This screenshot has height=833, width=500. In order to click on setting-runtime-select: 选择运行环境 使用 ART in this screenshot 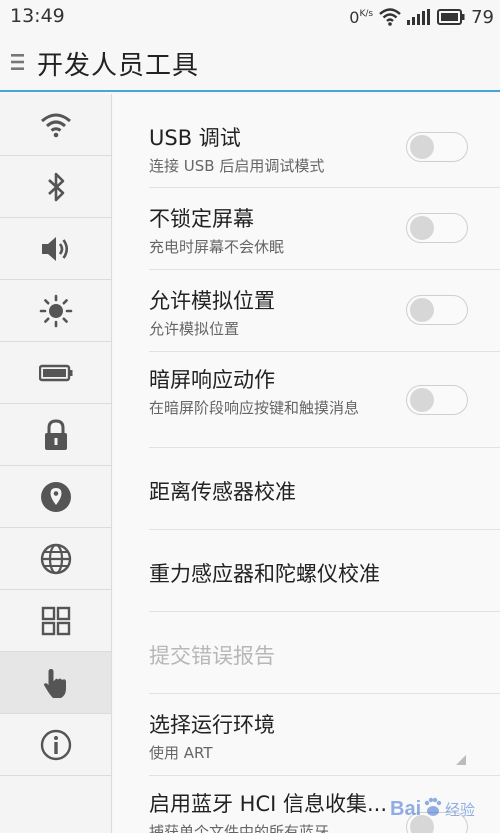, I will do `click(324, 735)`.